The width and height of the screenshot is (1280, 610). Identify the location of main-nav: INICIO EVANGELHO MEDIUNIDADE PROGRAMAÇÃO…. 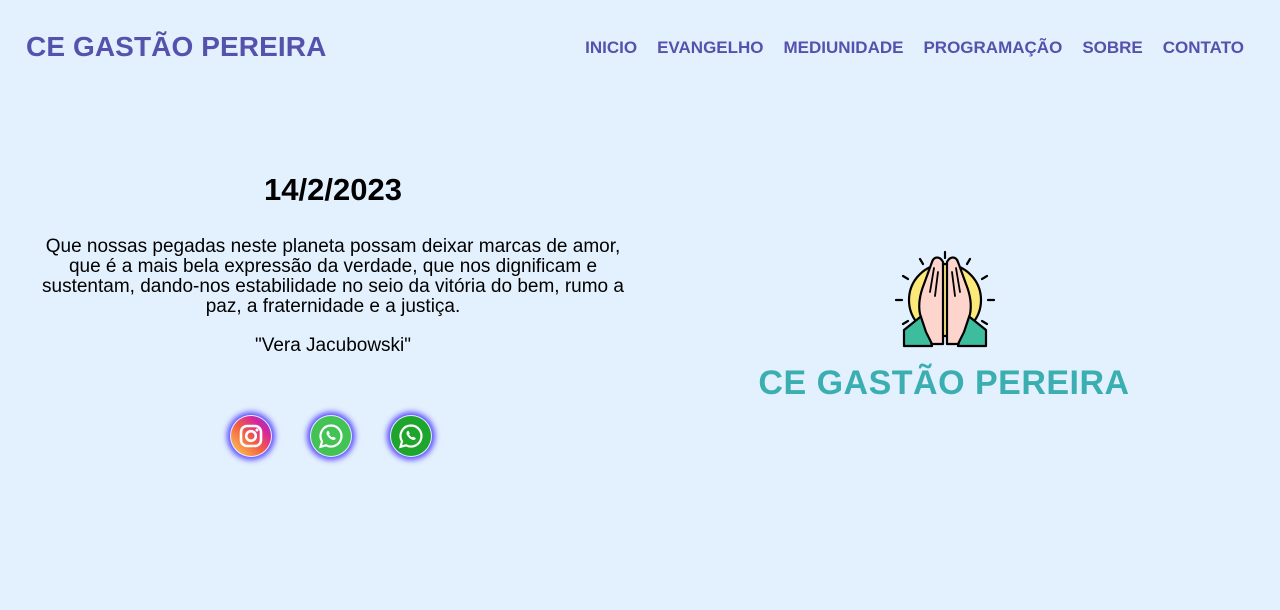
(914, 48).